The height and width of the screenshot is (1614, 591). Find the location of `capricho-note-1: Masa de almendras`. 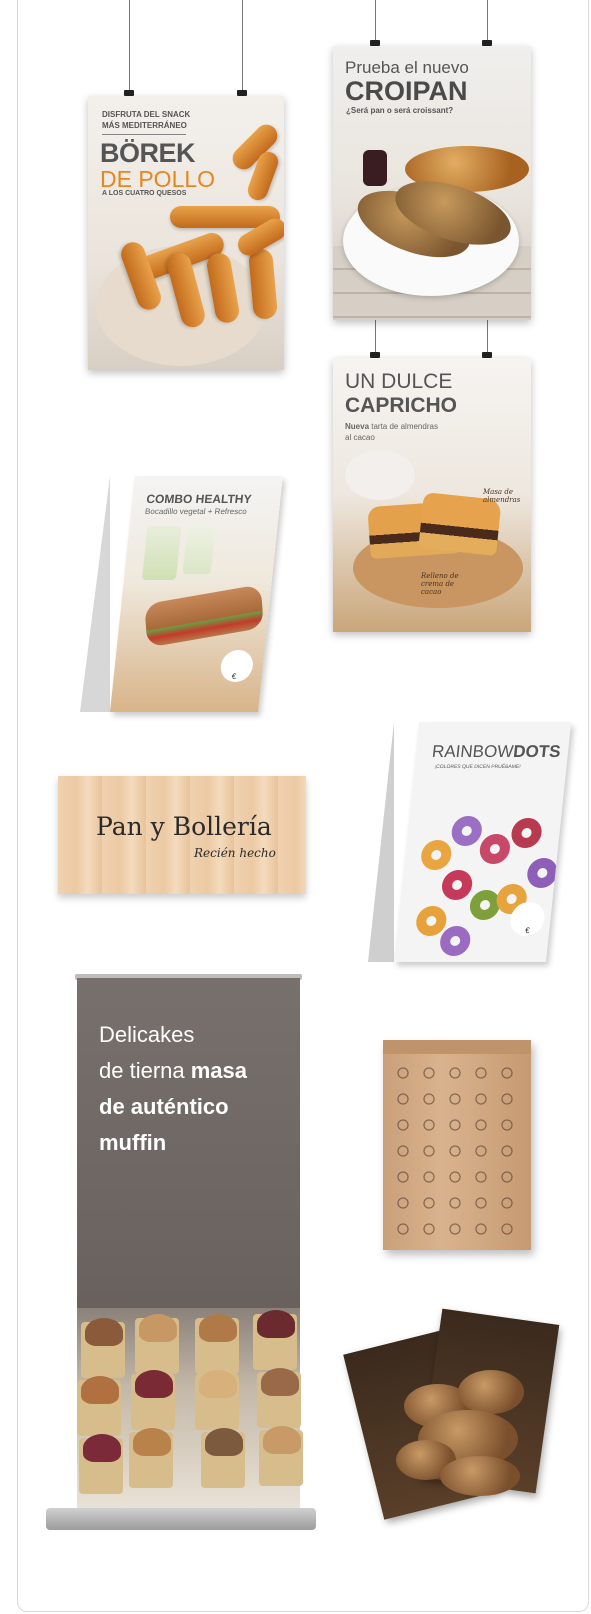

capricho-note-1: Masa de almendras is located at coordinates (502, 496).